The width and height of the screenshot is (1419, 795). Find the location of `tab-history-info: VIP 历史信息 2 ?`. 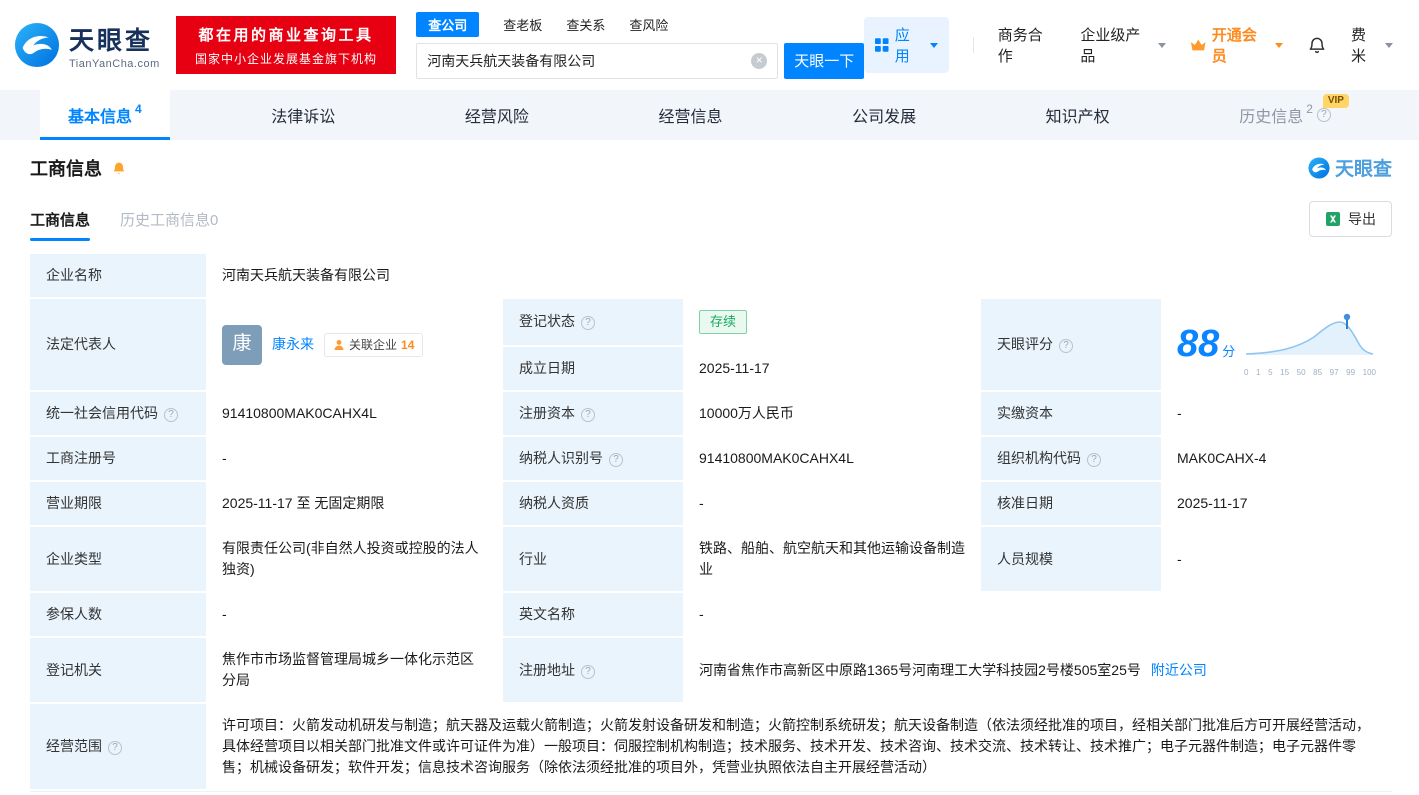

tab-history-info: VIP 历史信息 2 ? is located at coordinates (1285, 115).